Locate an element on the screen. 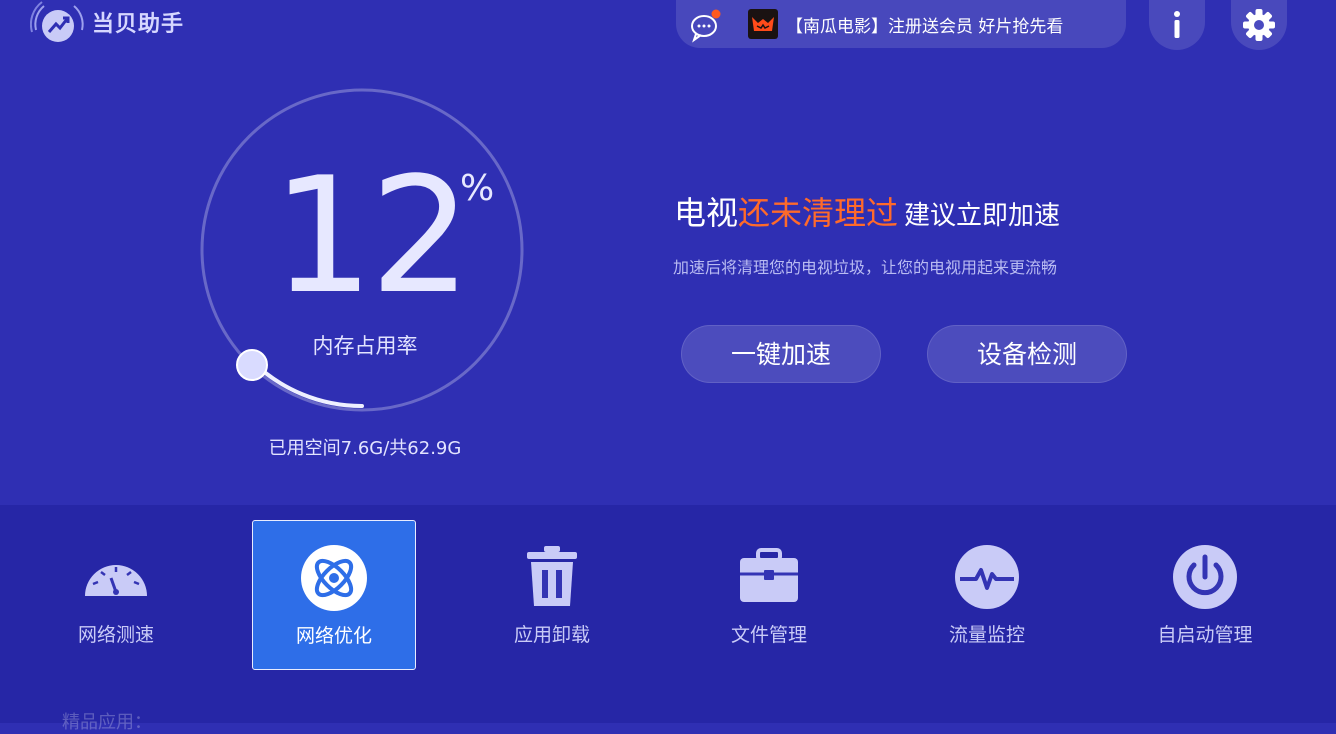 This screenshot has height=734, width=1336. tool-file-management: 文件管理 is located at coordinates (769, 595).